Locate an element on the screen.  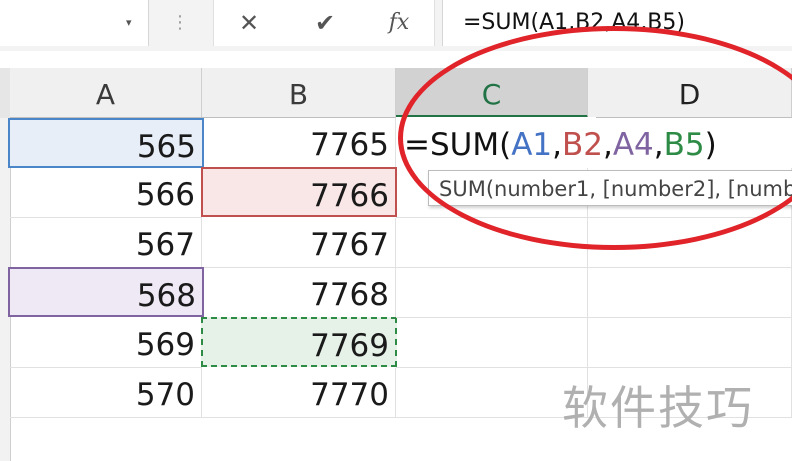
drag-handle-icon: ⋮ is located at coordinates (180, 23).